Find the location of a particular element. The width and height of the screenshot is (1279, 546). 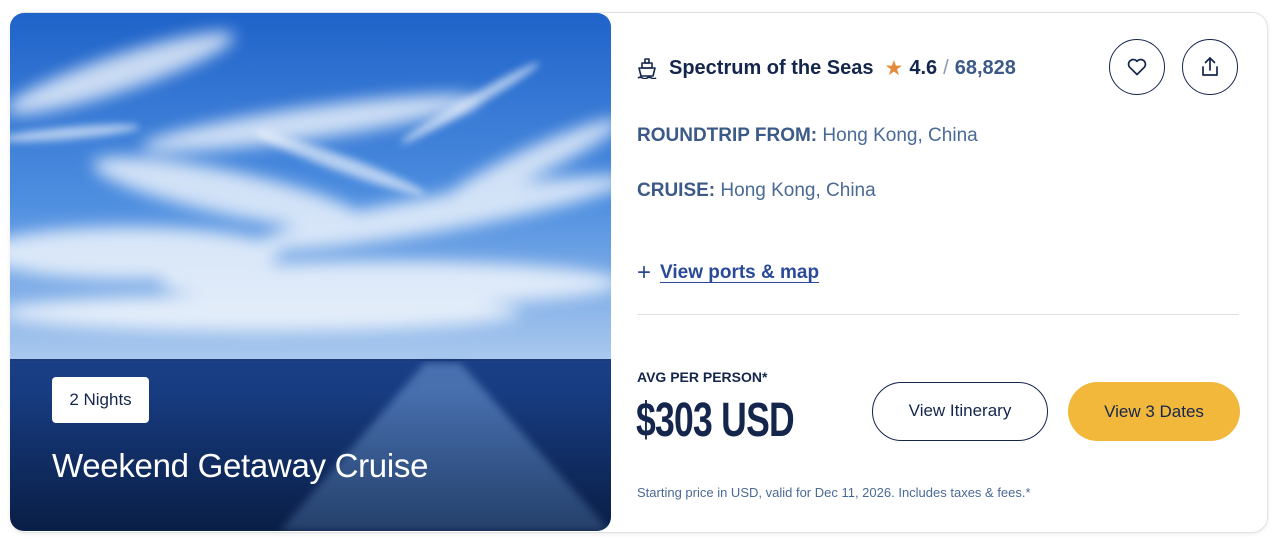

heart-icon is located at coordinates (1137, 67).